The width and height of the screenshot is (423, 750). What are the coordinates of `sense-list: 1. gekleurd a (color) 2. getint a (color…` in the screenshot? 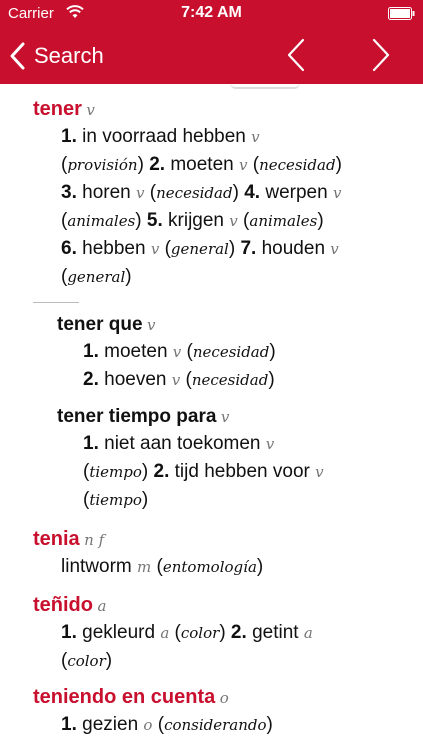 It's located at (187, 646).